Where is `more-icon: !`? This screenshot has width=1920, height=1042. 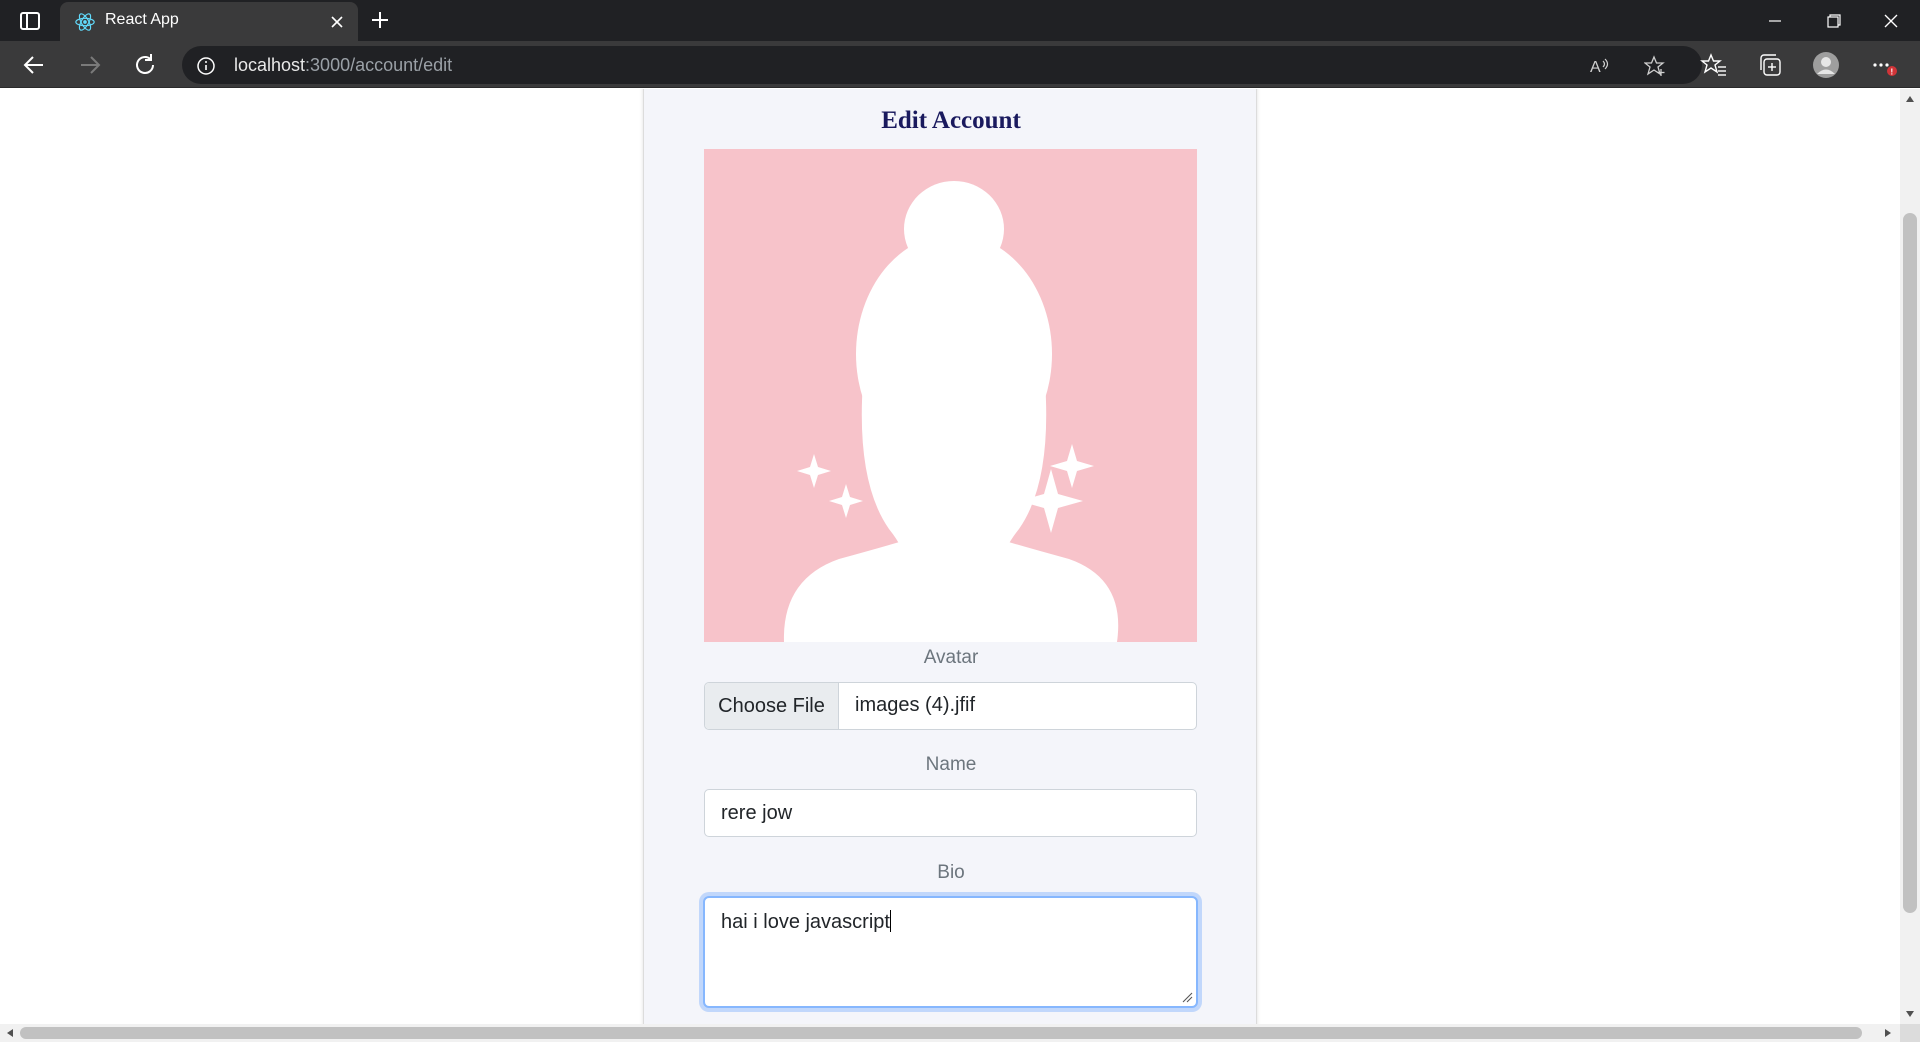
more-icon: ! is located at coordinates (1884, 65).